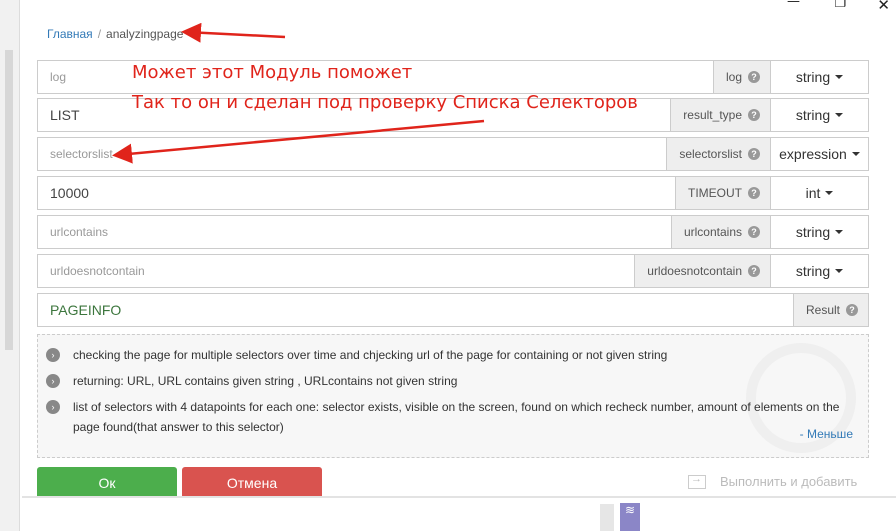 This screenshot has width=896, height=531. What do you see at coordinates (352, 154) in the screenshot?
I see `selectorslist-input: selectorslist` at bounding box center [352, 154].